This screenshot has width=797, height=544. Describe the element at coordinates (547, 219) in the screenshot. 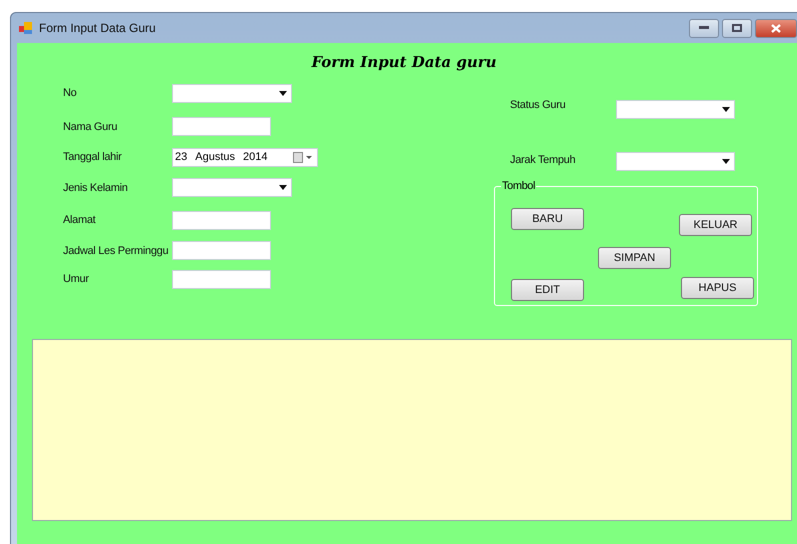

I see `action-button: BARU` at that location.